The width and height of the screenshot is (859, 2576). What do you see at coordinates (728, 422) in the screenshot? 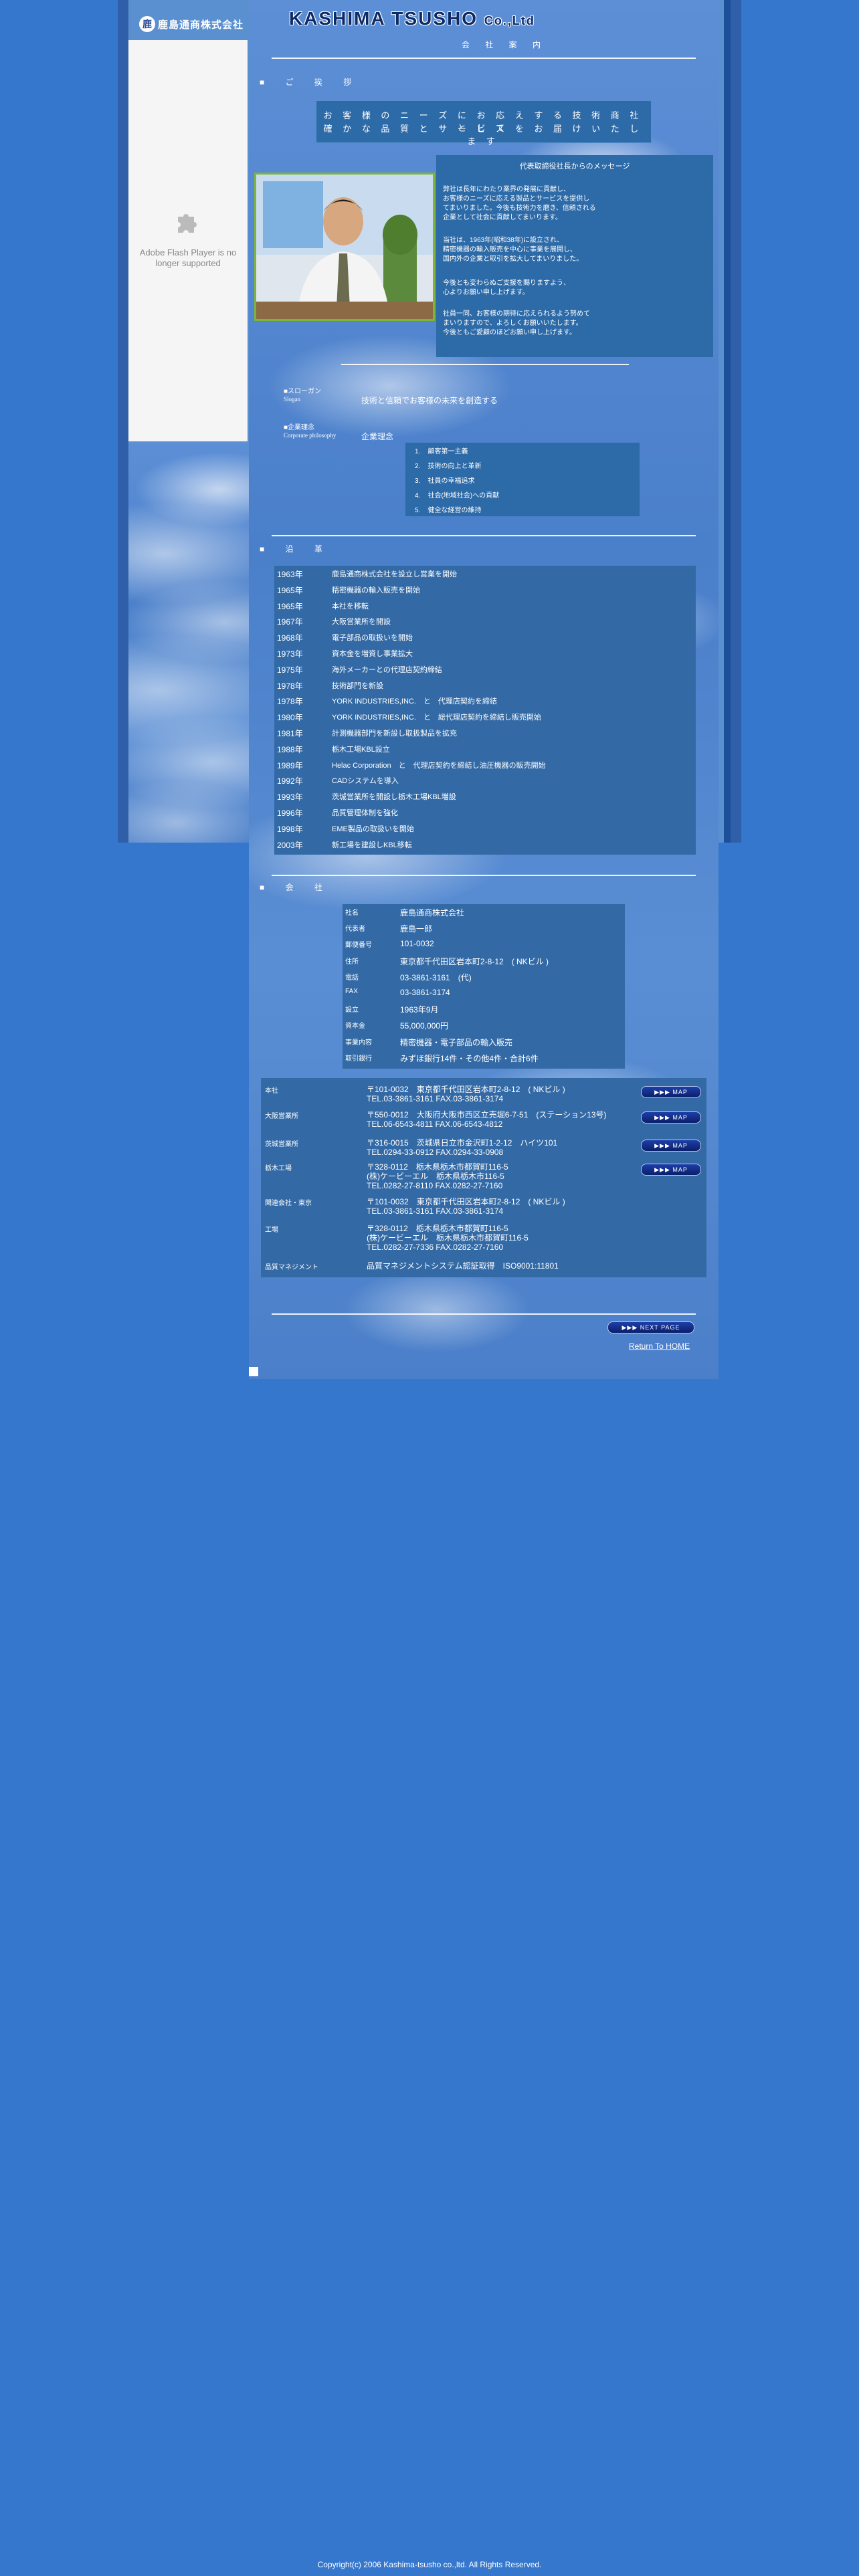
I see `side-strip` at bounding box center [728, 422].